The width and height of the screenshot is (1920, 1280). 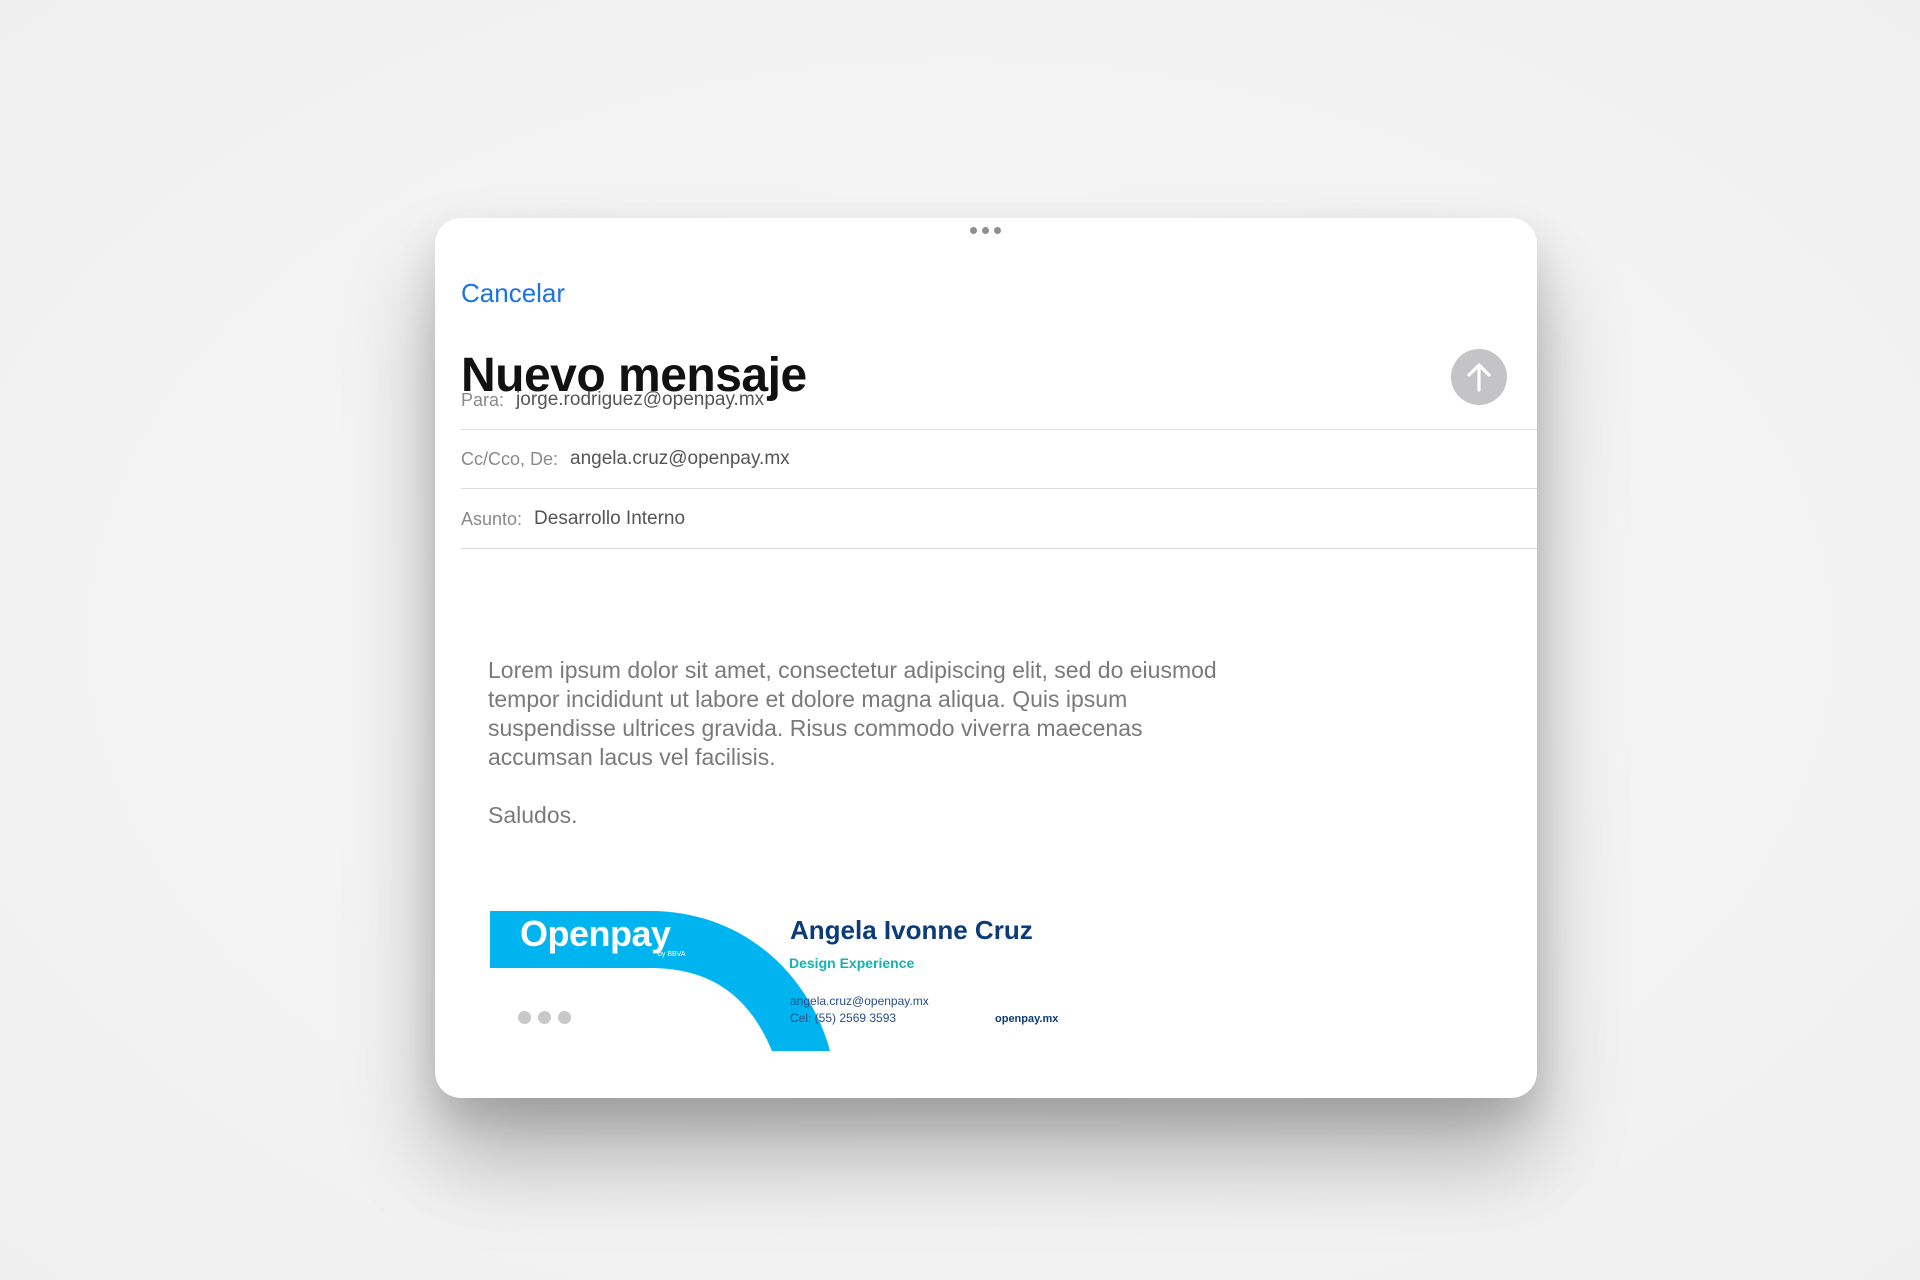 What do you see at coordinates (533, 815) in the screenshot?
I see `message-greeting: Saludos.` at bounding box center [533, 815].